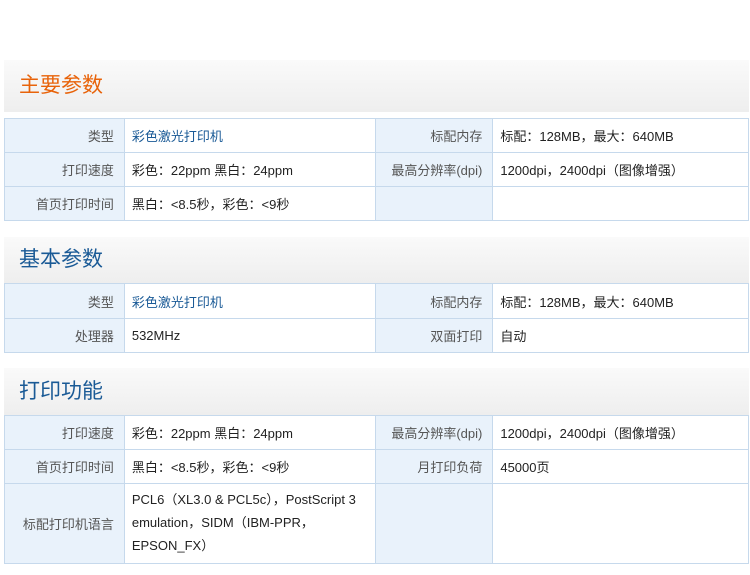 The image size is (750, 575). What do you see at coordinates (434, 466) in the screenshot?
I see `spec-label: 月打印负荷` at bounding box center [434, 466].